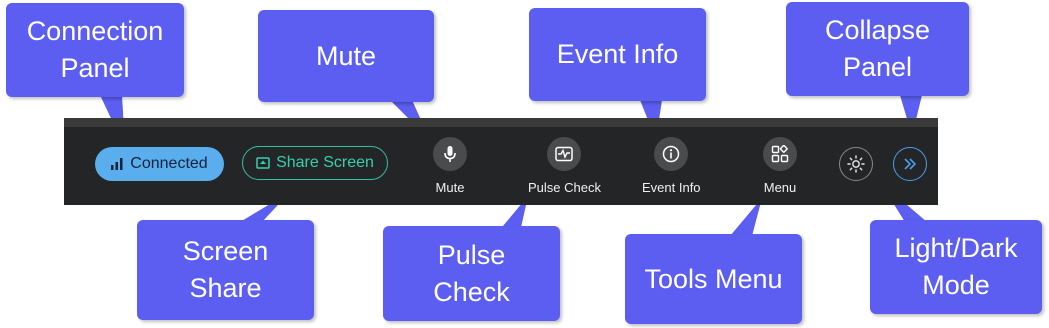  I want to click on pulse-check-button: Pulse Check, so click(564, 166).